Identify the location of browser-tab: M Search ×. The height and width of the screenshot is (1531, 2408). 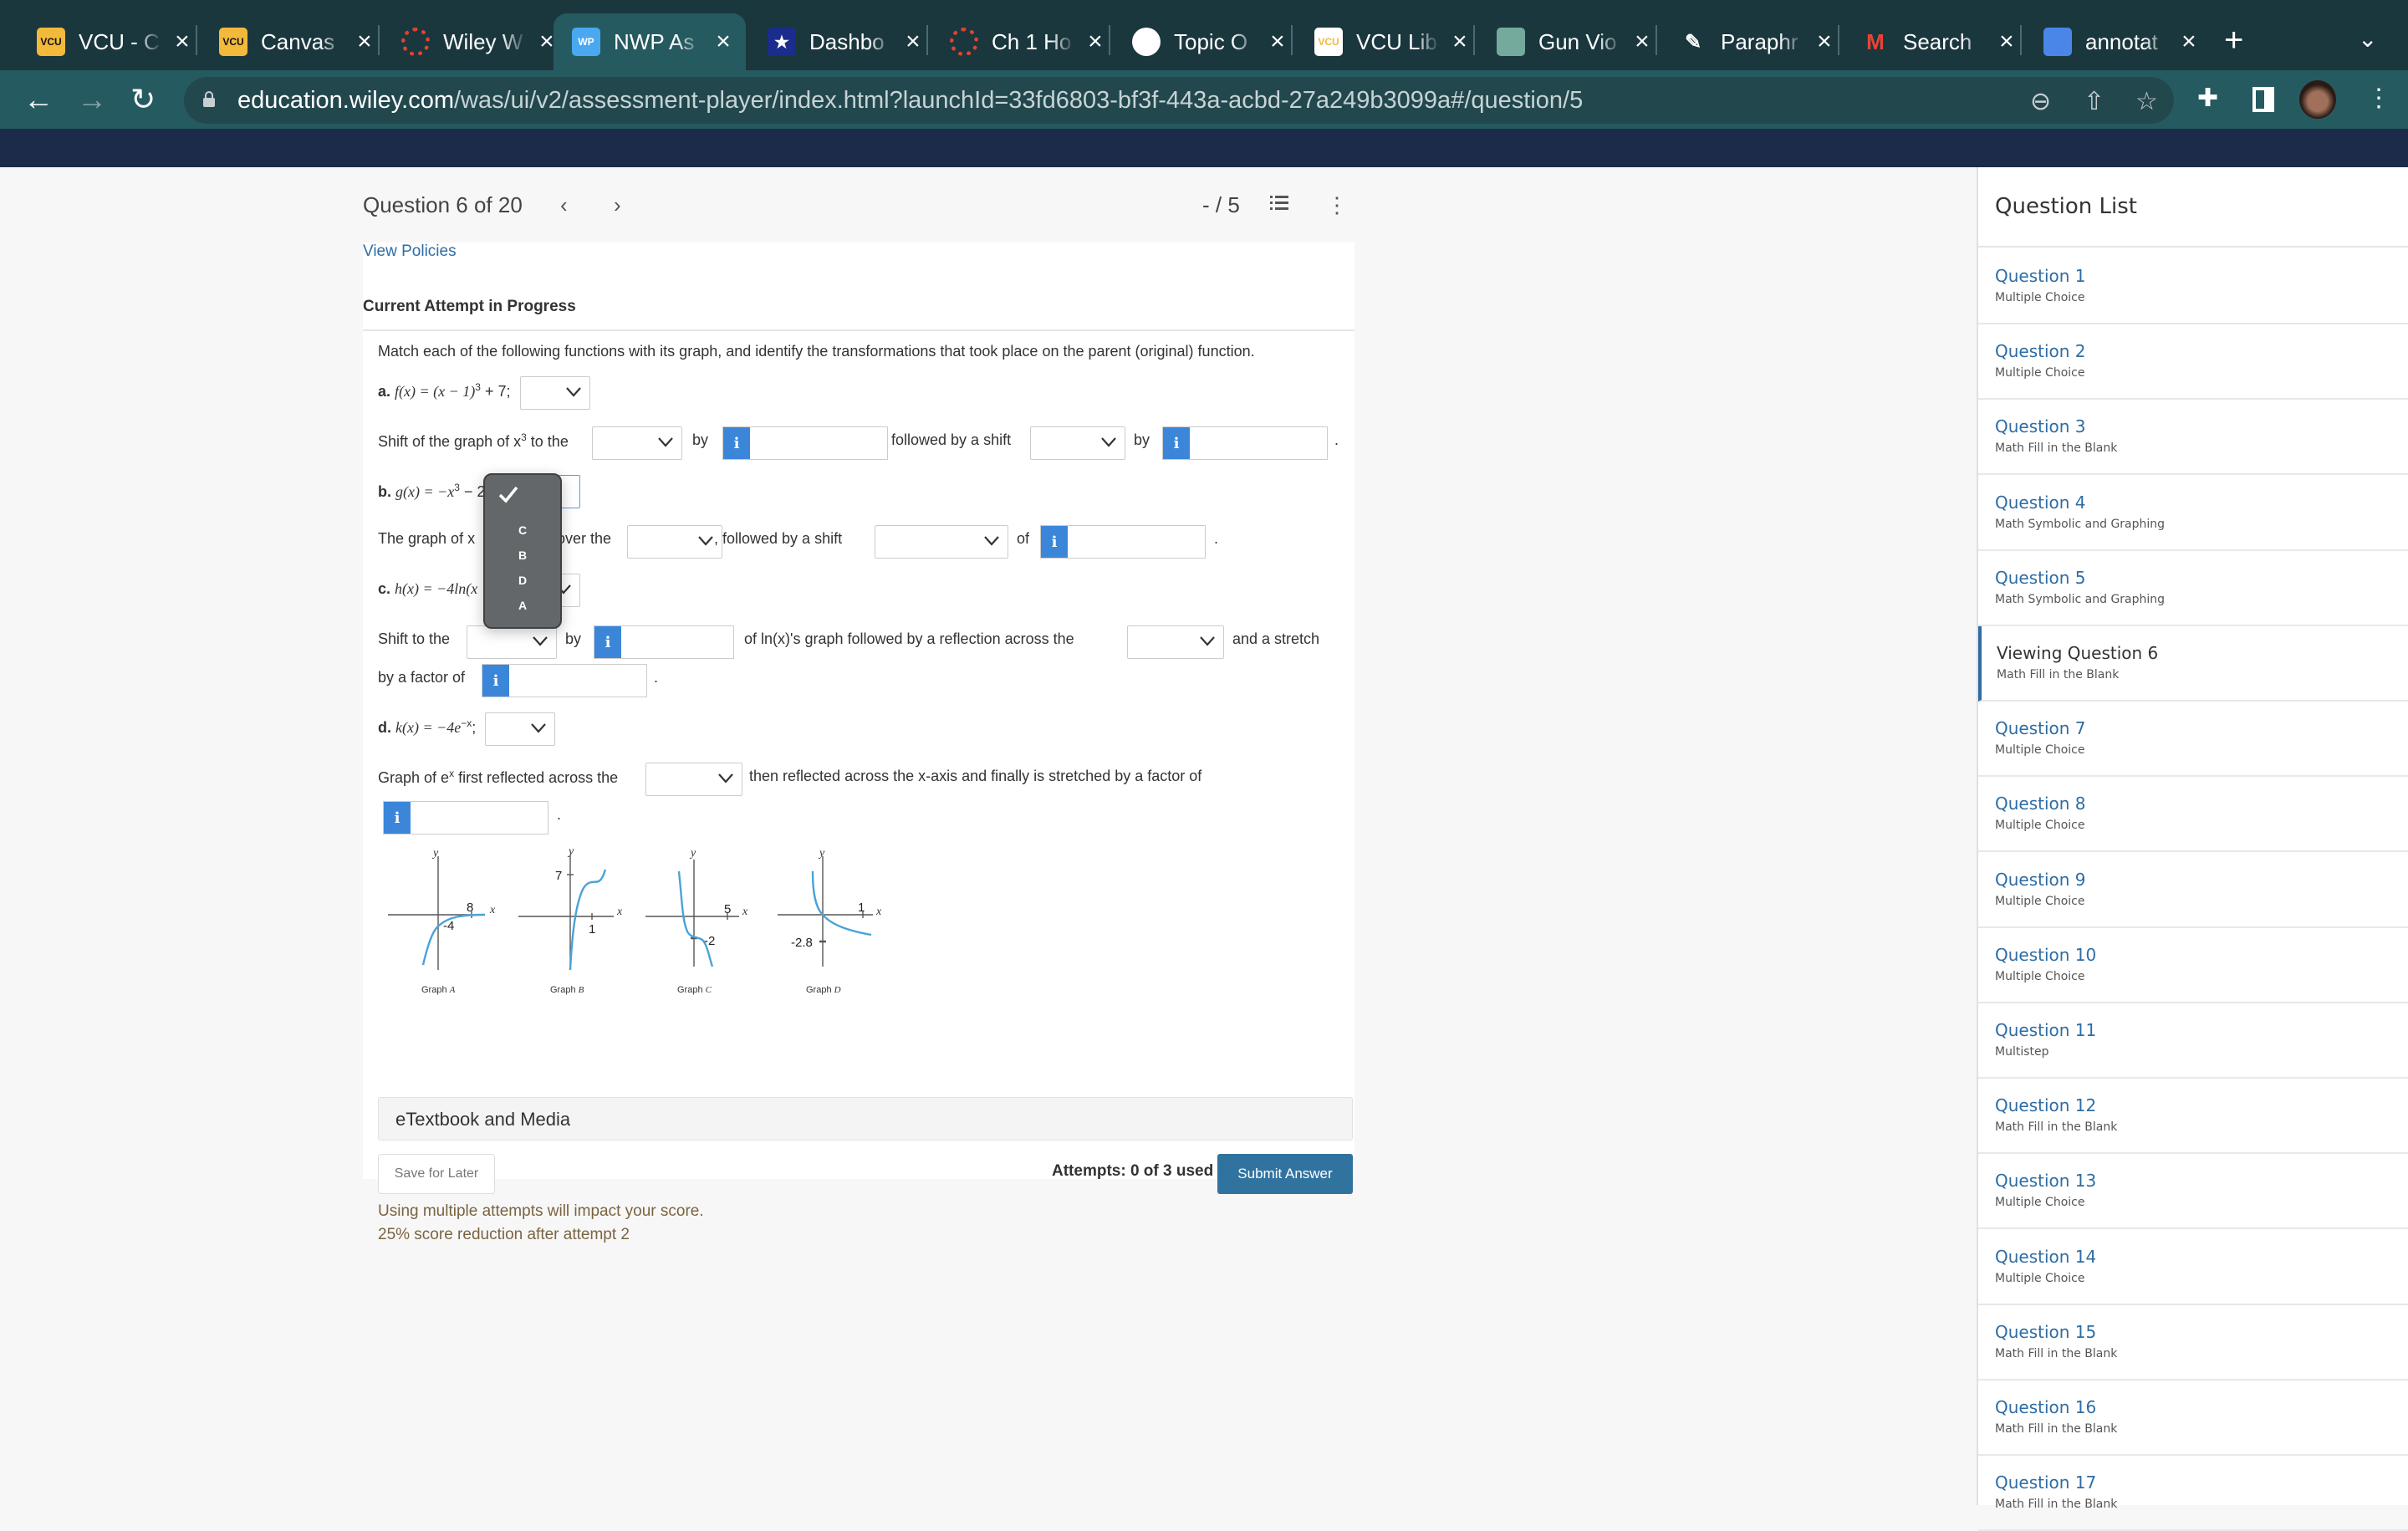
(1931, 41).